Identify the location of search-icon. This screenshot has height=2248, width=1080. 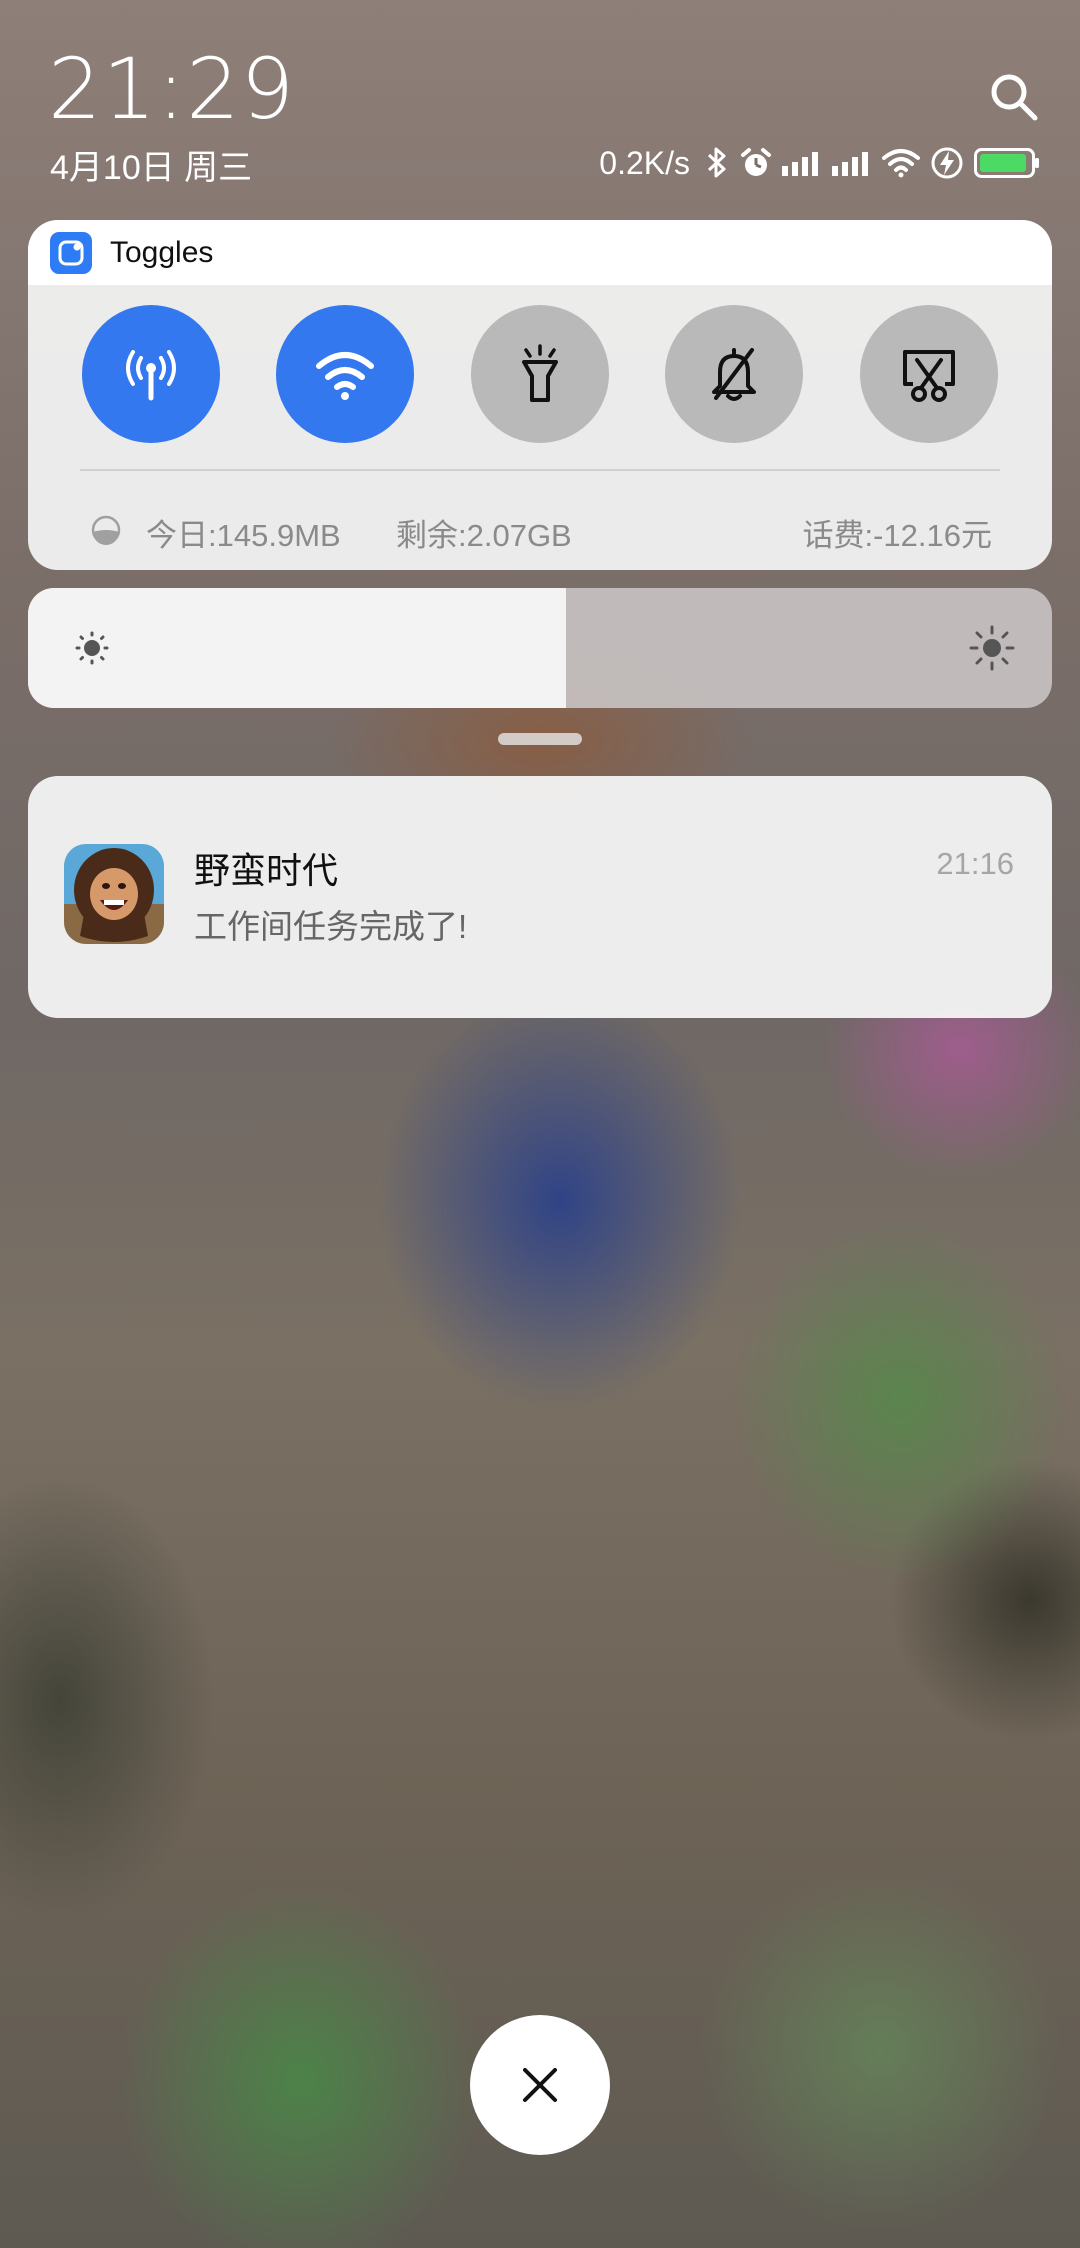
(1014, 97).